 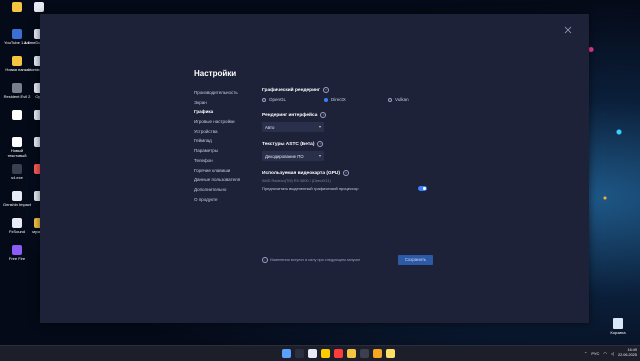 What do you see at coordinates (217, 180) in the screenshot?
I see `nav-item: Данные пользователя` at bounding box center [217, 180].